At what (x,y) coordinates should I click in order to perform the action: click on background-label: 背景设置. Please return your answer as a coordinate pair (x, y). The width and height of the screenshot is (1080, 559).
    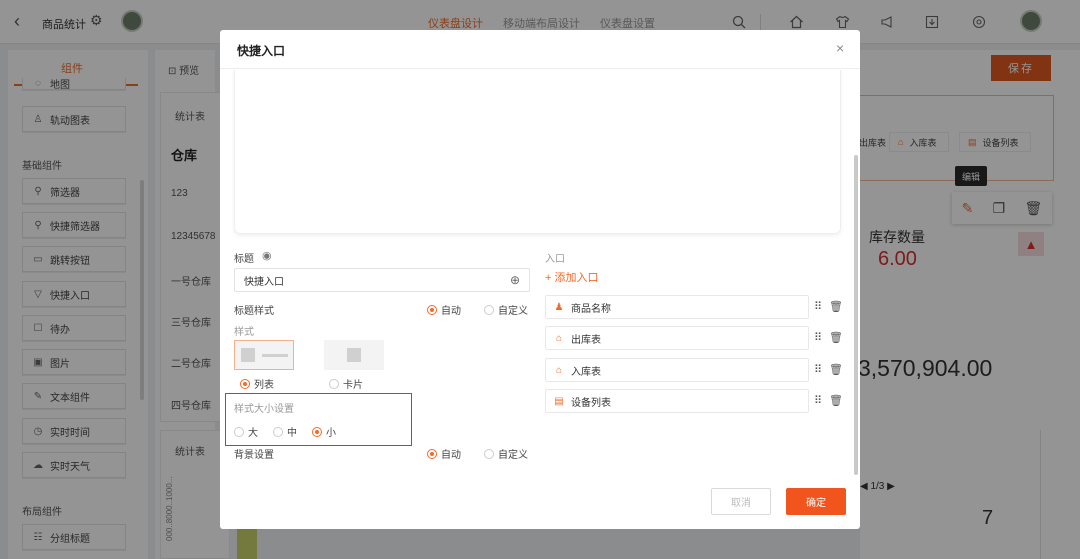
    Looking at the image, I should click on (254, 455).